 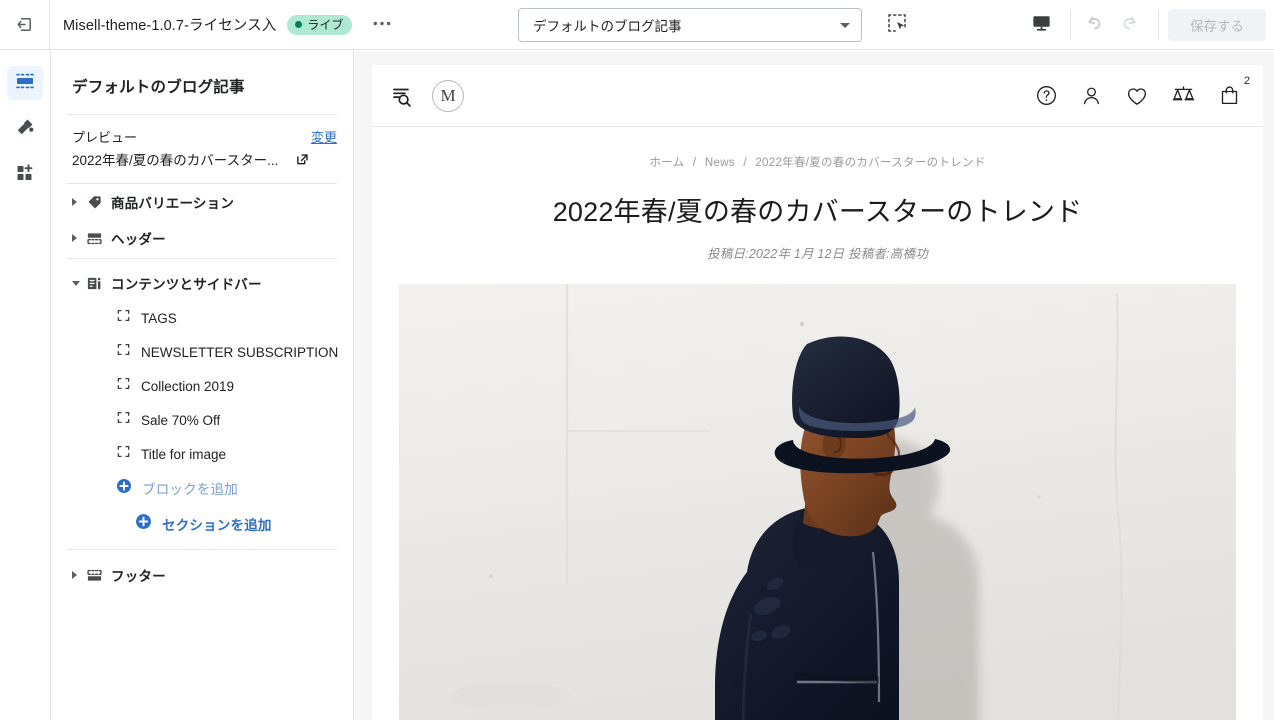 I want to click on add-section-button: セクションを追加, so click(x=202, y=524).